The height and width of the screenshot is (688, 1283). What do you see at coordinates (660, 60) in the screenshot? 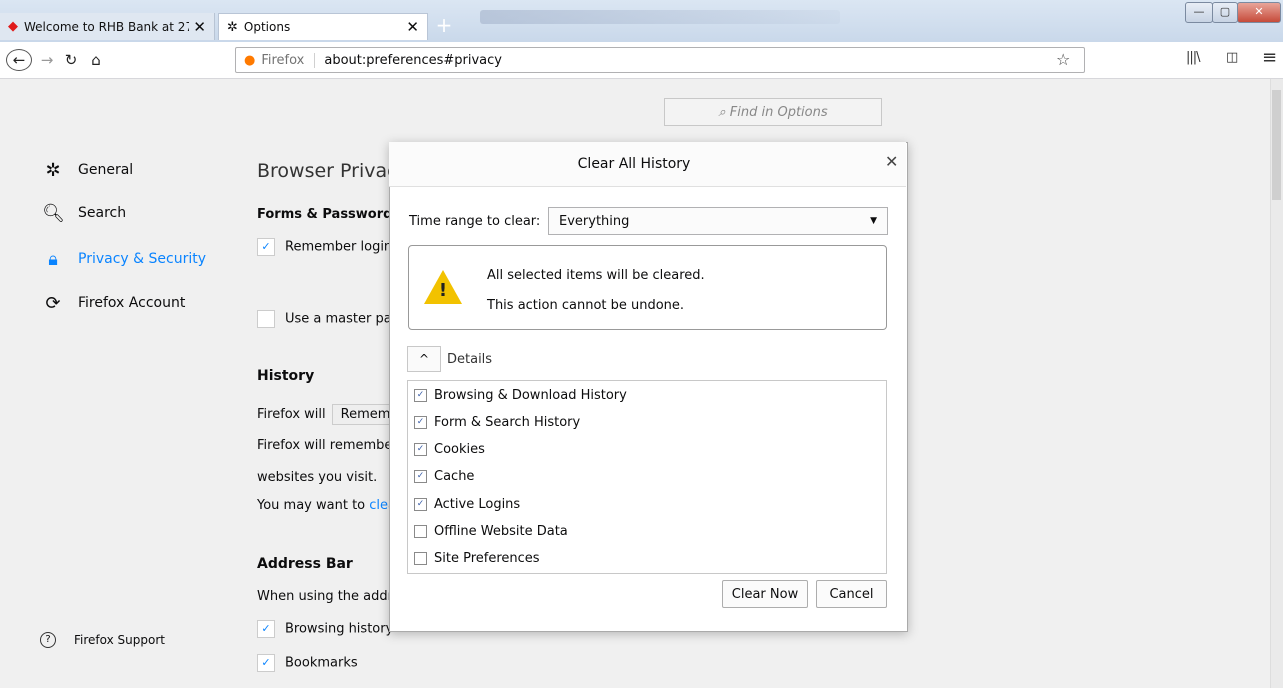
I see `url-bar: ● Firefox about:preferences#privacy` at bounding box center [660, 60].